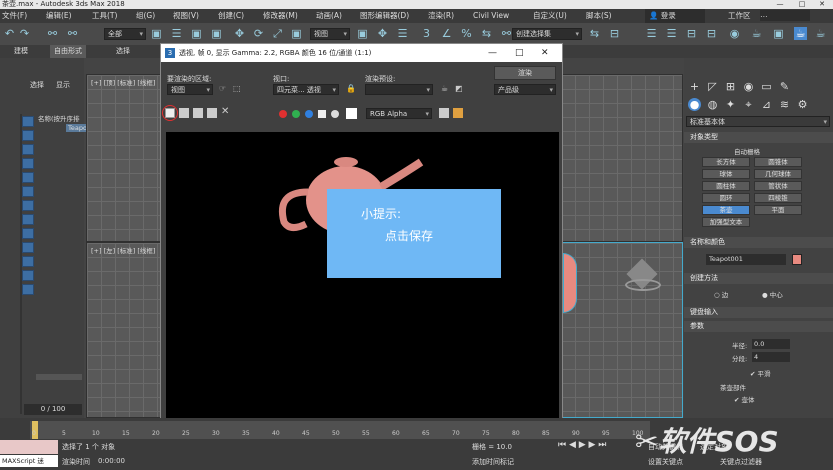  I want to click on background-swatch, so click(351, 113).